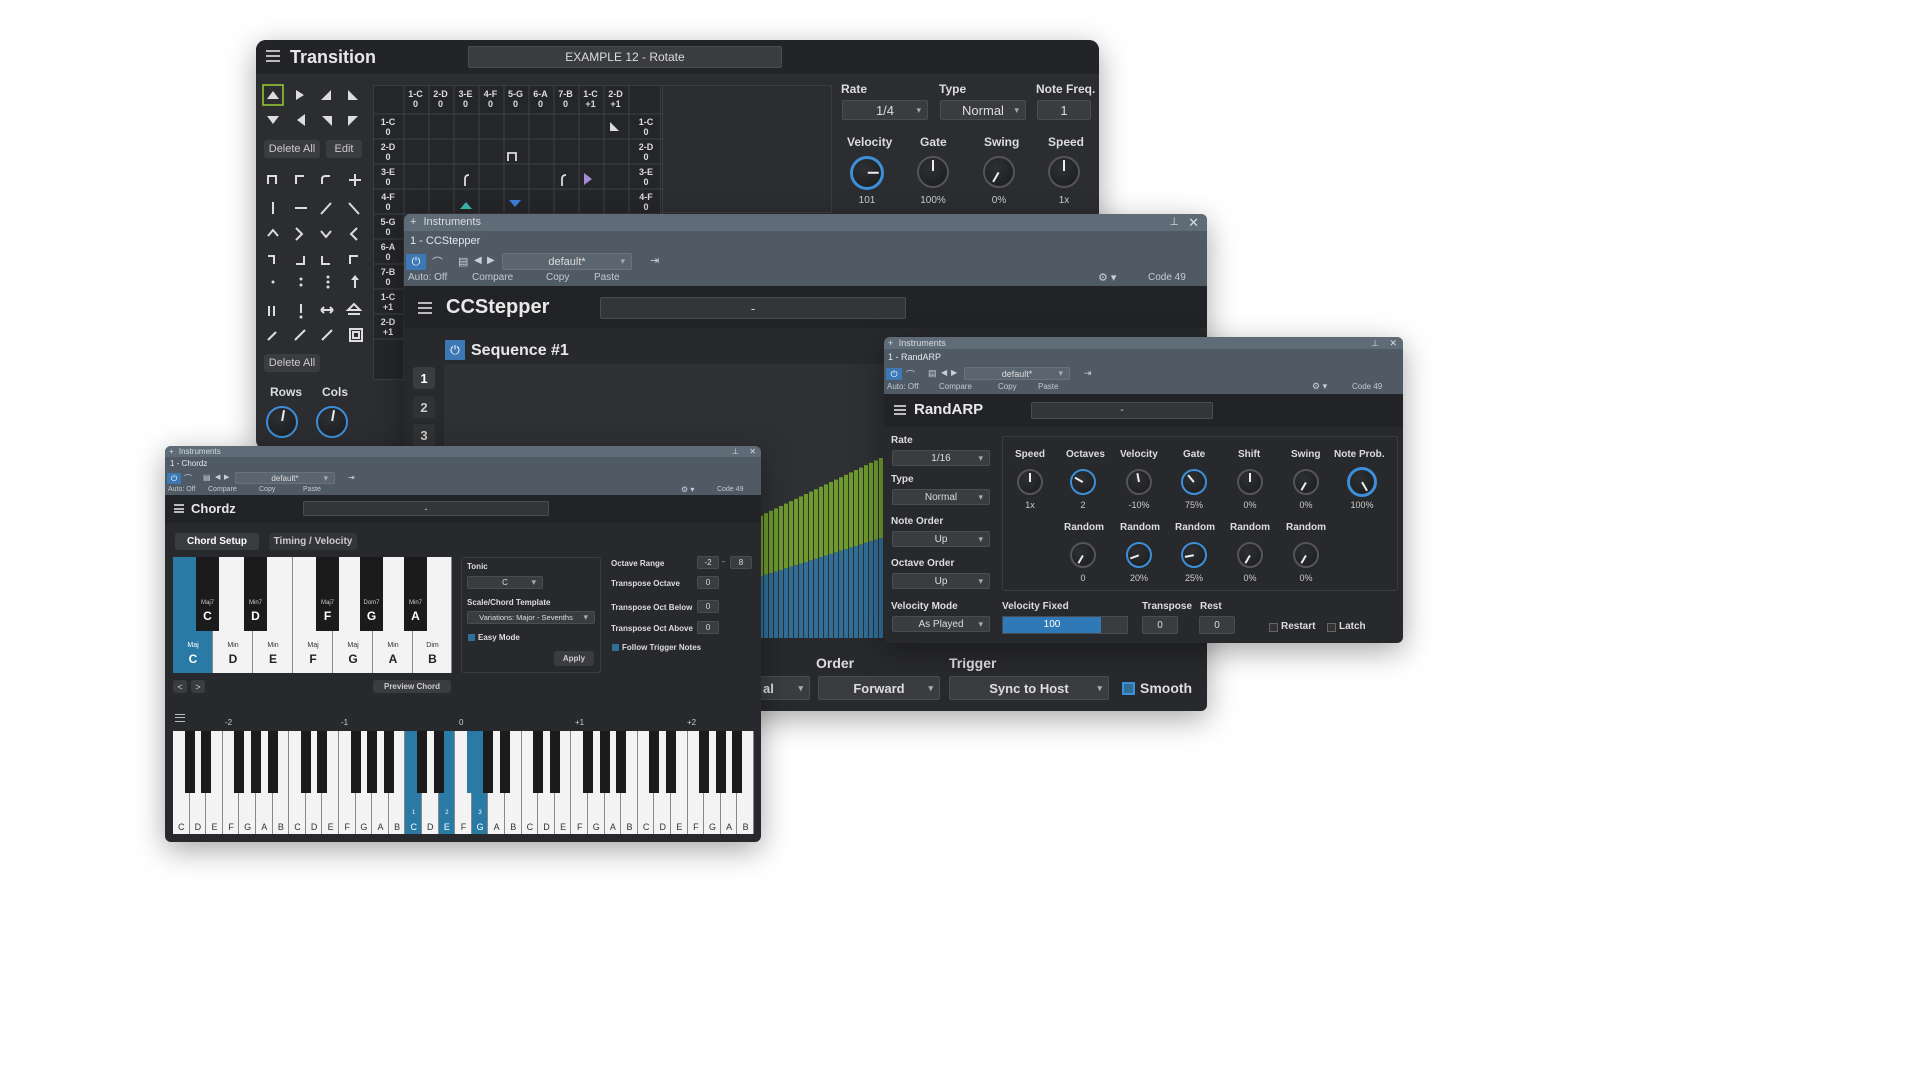 This screenshot has height=1080, width=1920. Describe the element at coordinates (1017, 373) in the screenshot. I see `preset-select: default*` at that location.